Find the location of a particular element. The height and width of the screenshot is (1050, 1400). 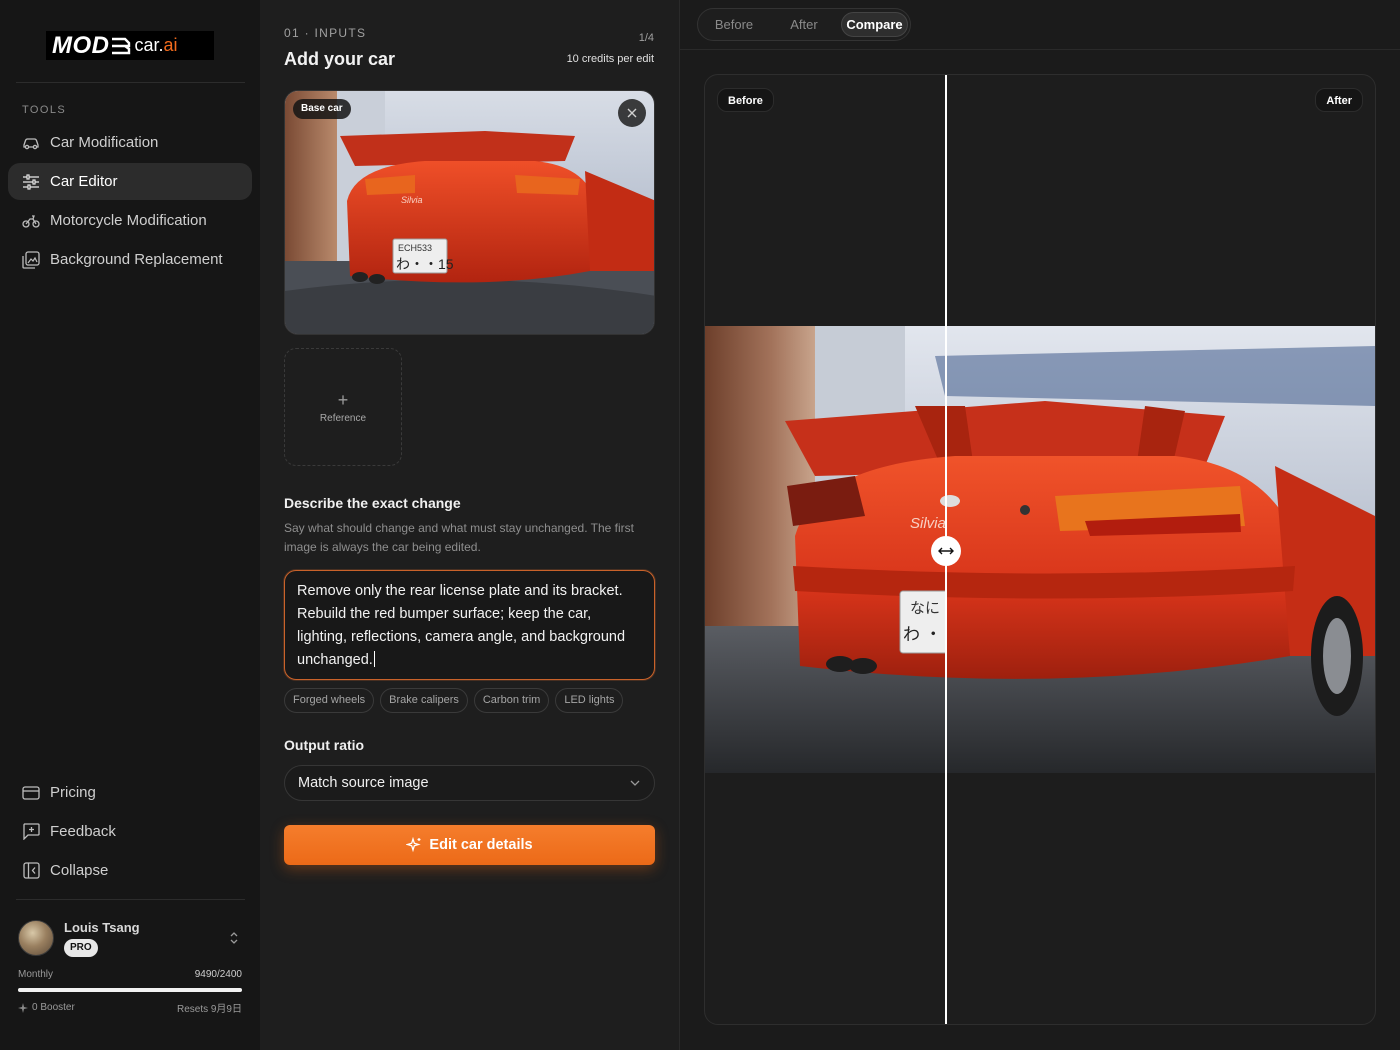

car-icon is located at coordinates (31, 143).